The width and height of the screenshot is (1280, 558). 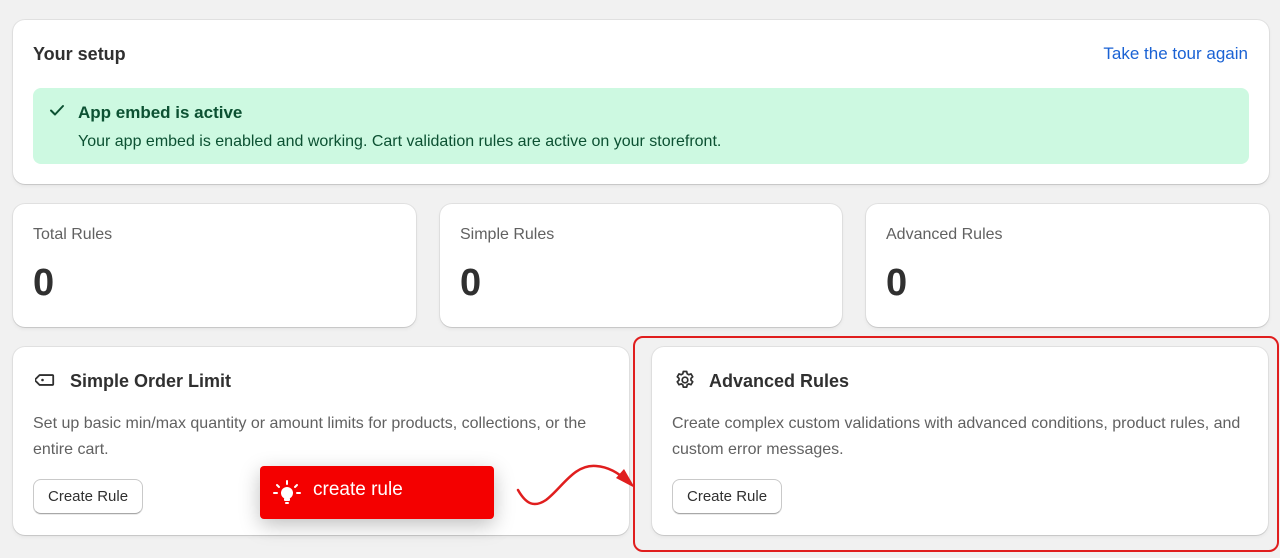 I want to click on stat-card-advanced-rules: Advanced Rules 0, so click(x=1067, y=265).